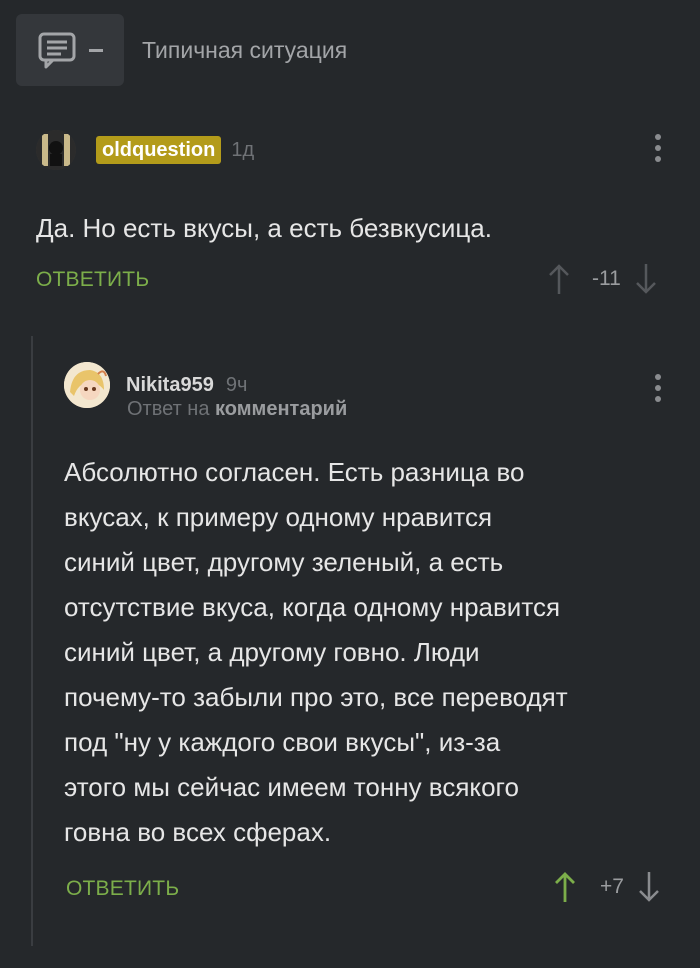  I want to click on text-line: вкусах, к примеру одному нравится, so click(278, 517).